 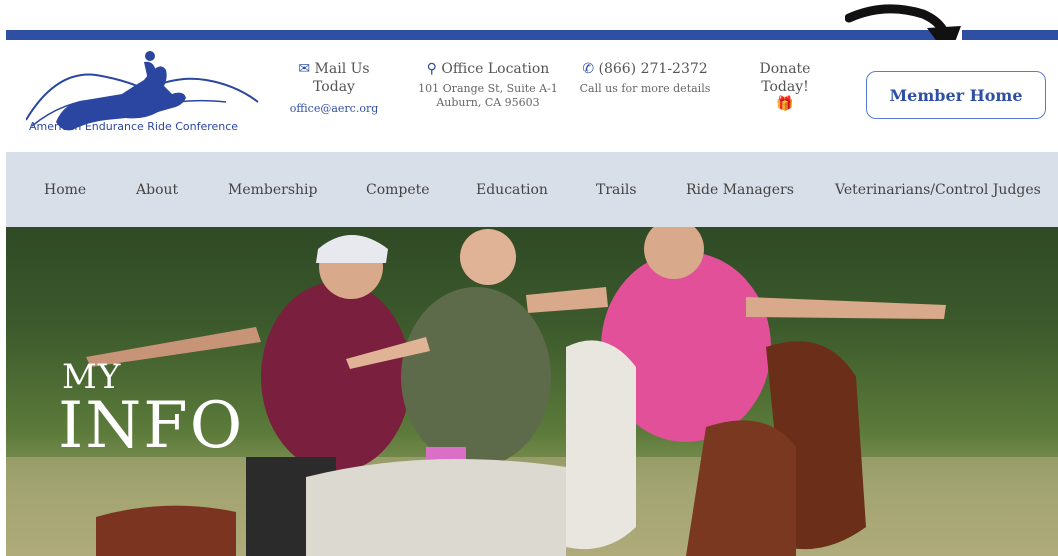 I want to click on mail-title: Mail Us Today, so click(x=341, y=78).